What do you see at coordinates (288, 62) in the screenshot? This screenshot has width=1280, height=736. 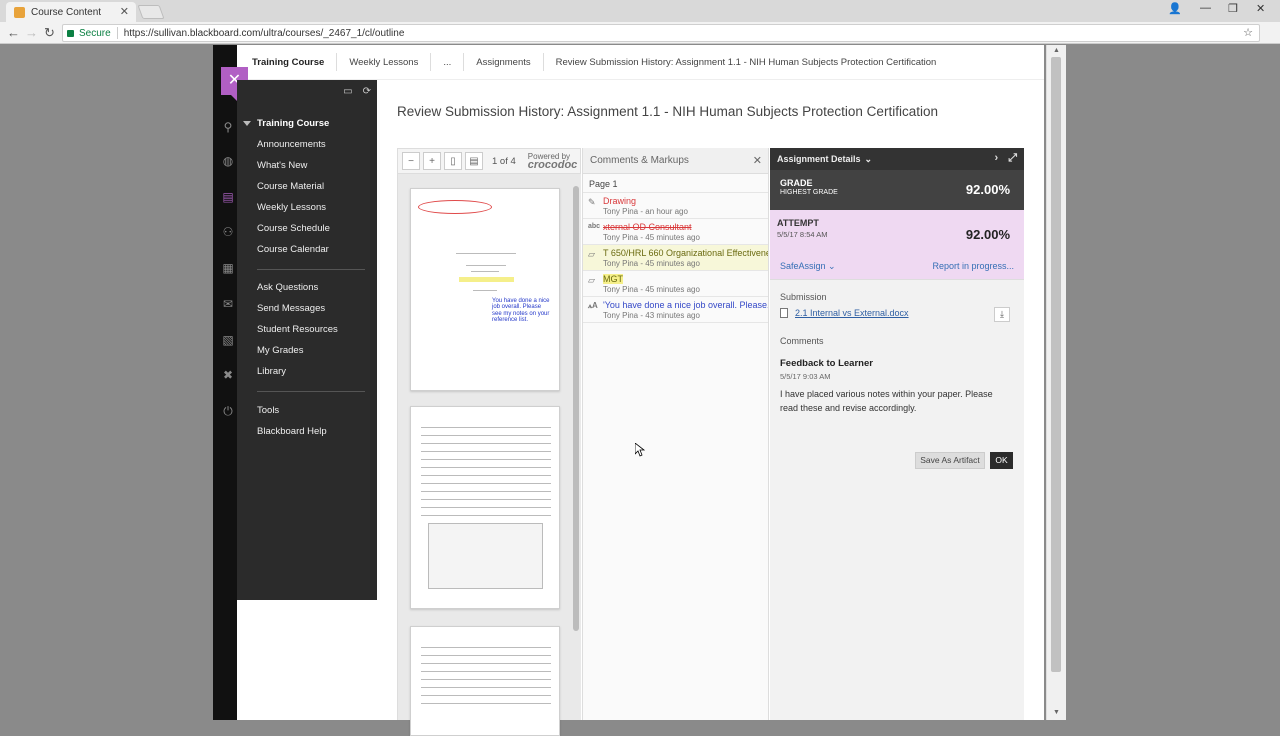 I see `breadcrumb-item: Training Course` at bounding box center [288, 62].